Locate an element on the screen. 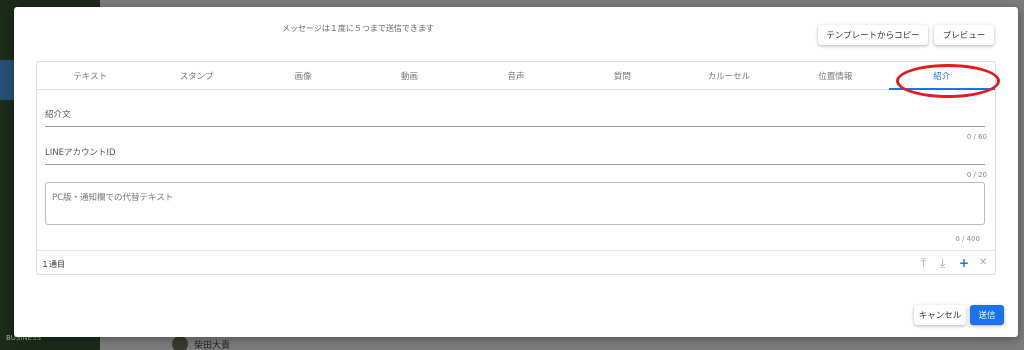 The height and width of the screenshot is (350, 1024). preview-button: プレビュー is located at coordinates (964, 35).